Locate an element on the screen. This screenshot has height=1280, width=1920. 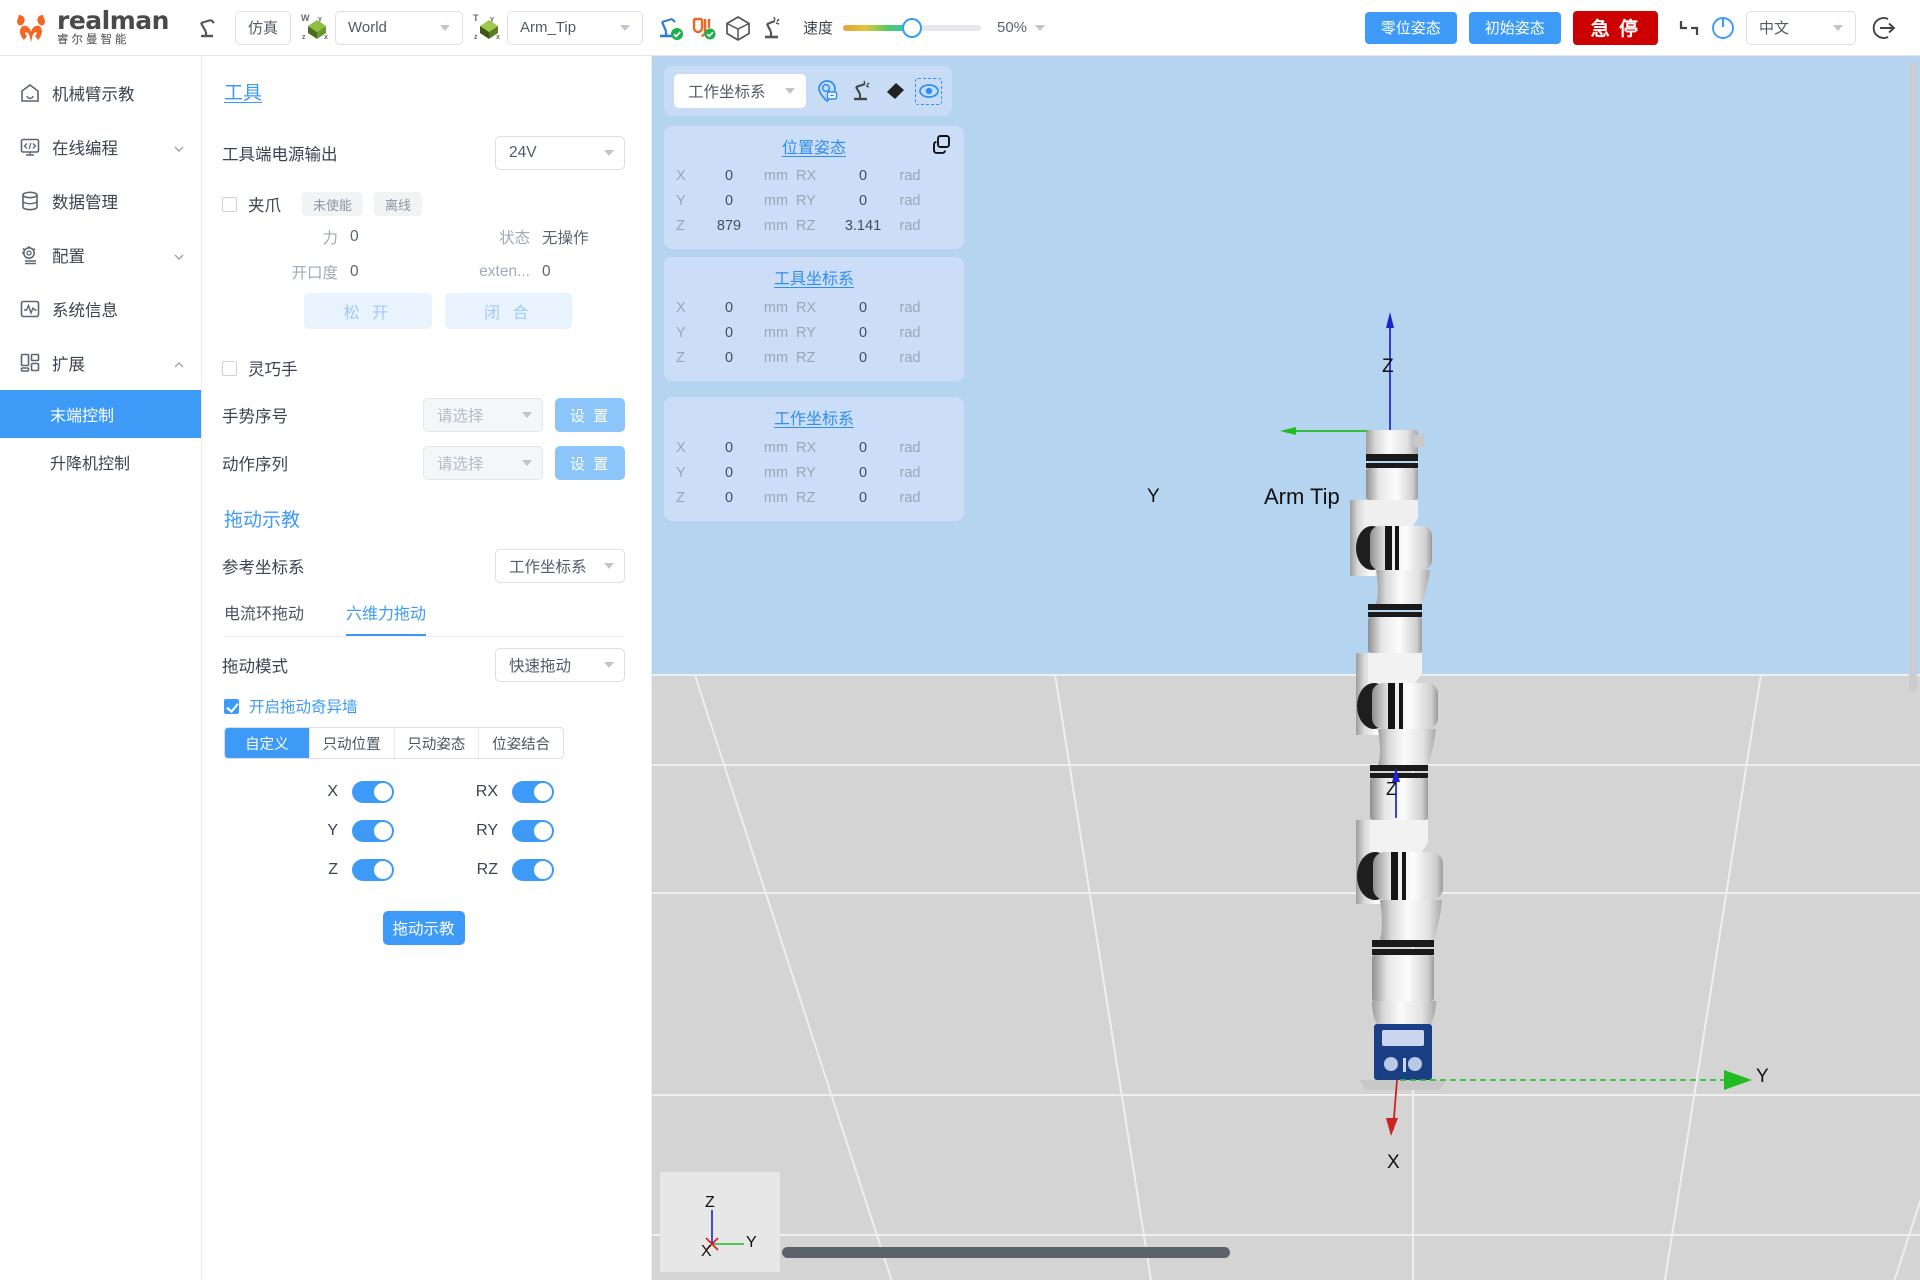
segment-position-only: 只动位置 is located at coordinates (351, 743).